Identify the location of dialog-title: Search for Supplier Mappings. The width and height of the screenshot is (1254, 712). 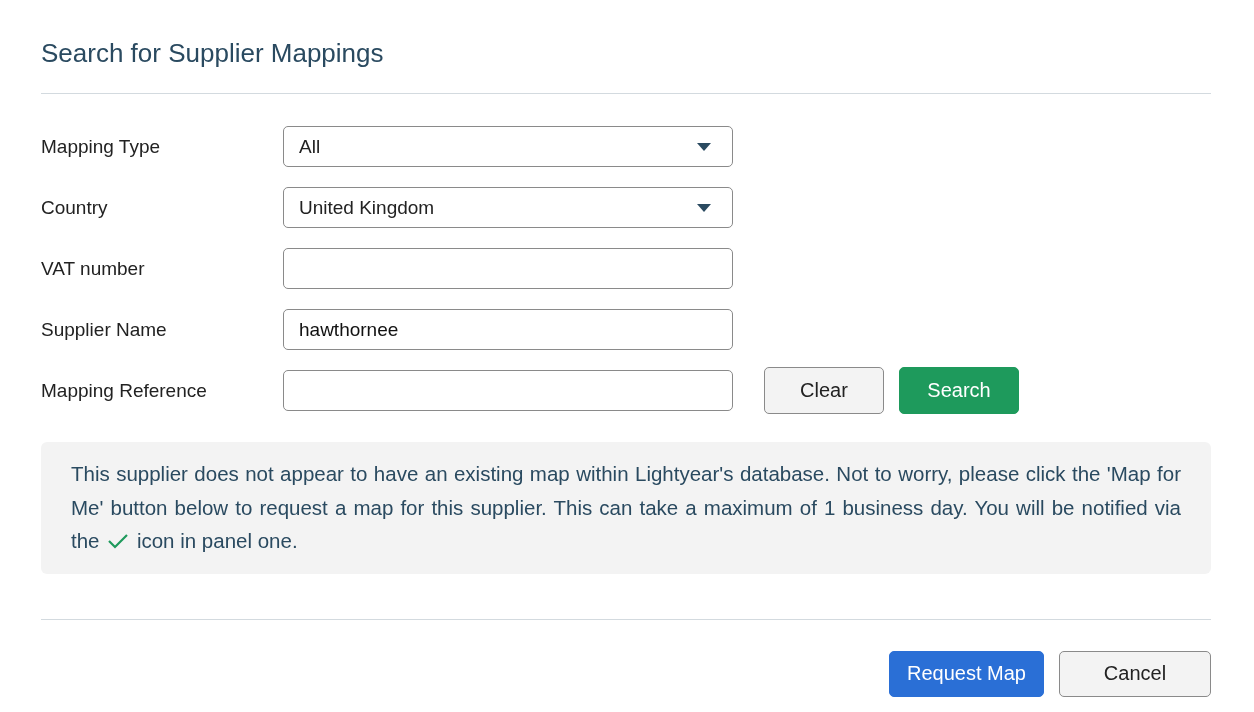
(212, 53).